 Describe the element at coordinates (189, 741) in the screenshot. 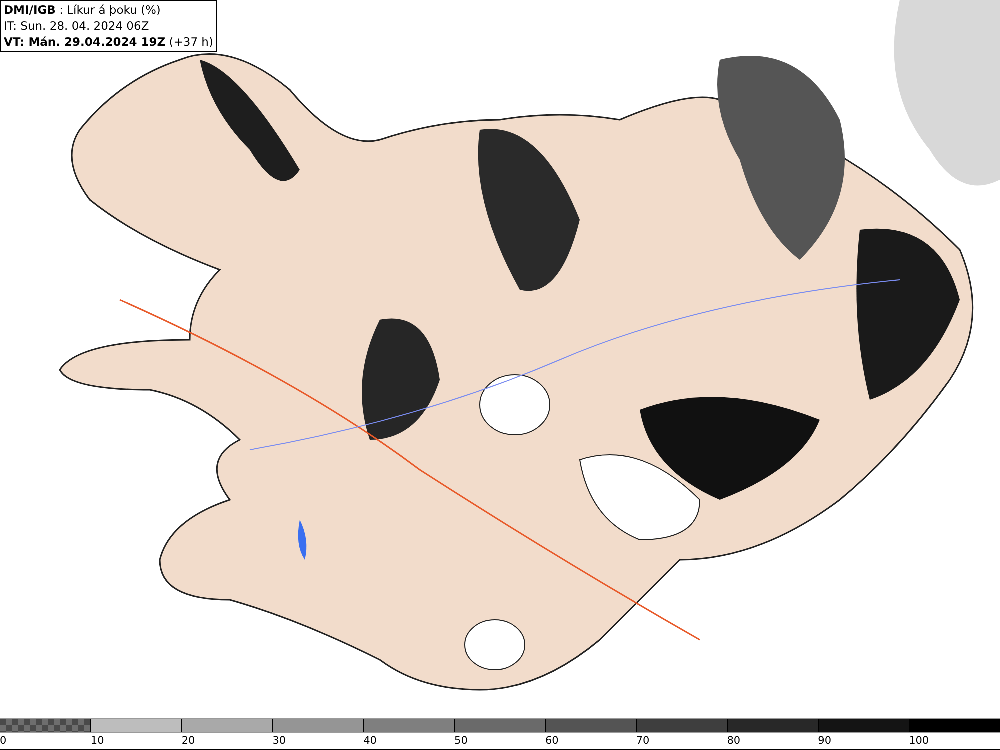

I see `legend-label: 20` at that location.